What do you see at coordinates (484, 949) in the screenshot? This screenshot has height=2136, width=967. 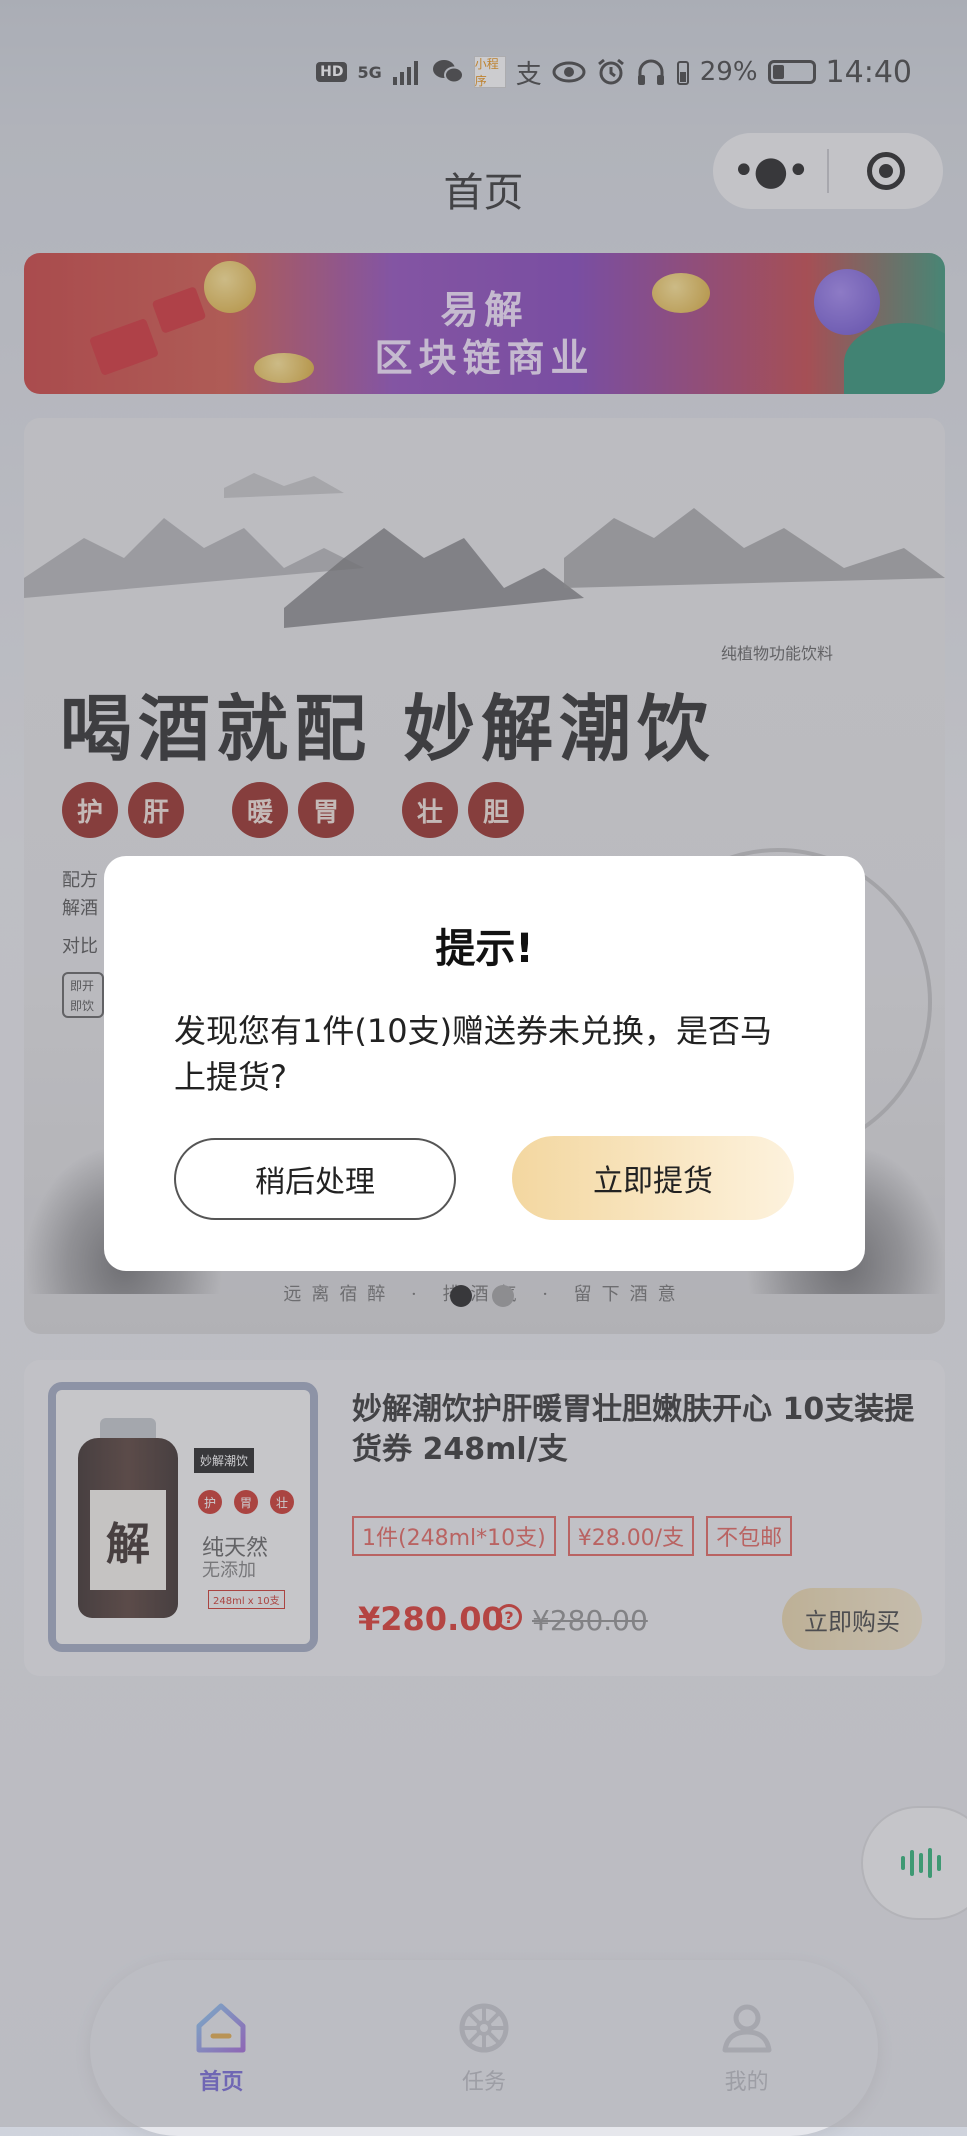 I see `dialog-title: 提示!` at bounding box center [484, 949].